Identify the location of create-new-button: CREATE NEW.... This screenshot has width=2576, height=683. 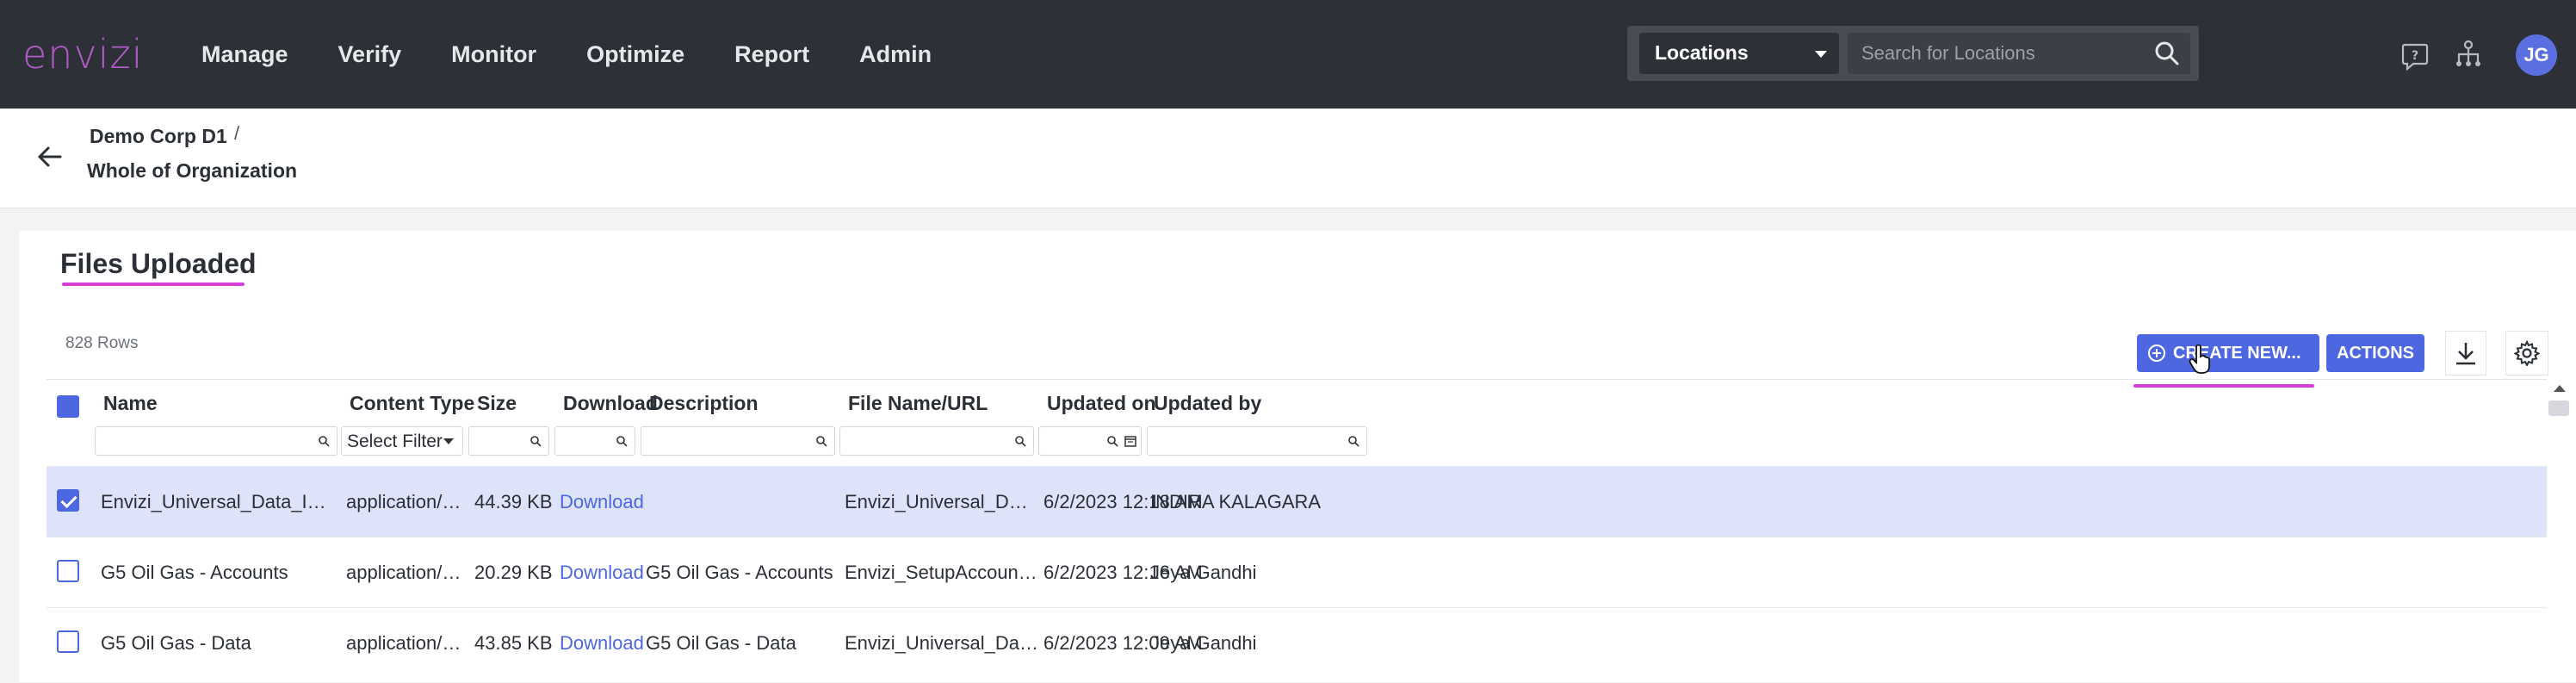
(2228, 353).